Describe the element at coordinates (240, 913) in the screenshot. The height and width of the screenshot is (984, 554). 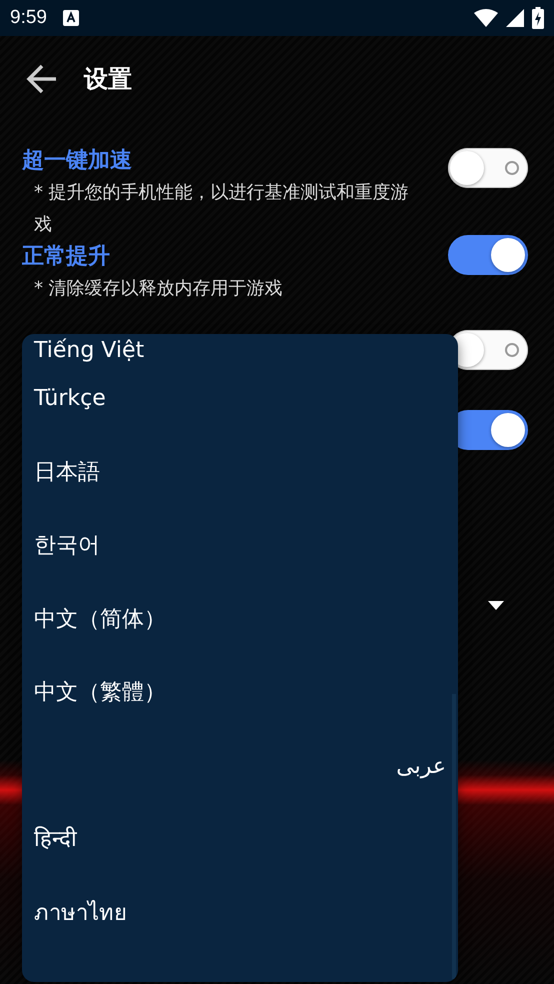
I see `language-option: ภาษาไทย` at that location.